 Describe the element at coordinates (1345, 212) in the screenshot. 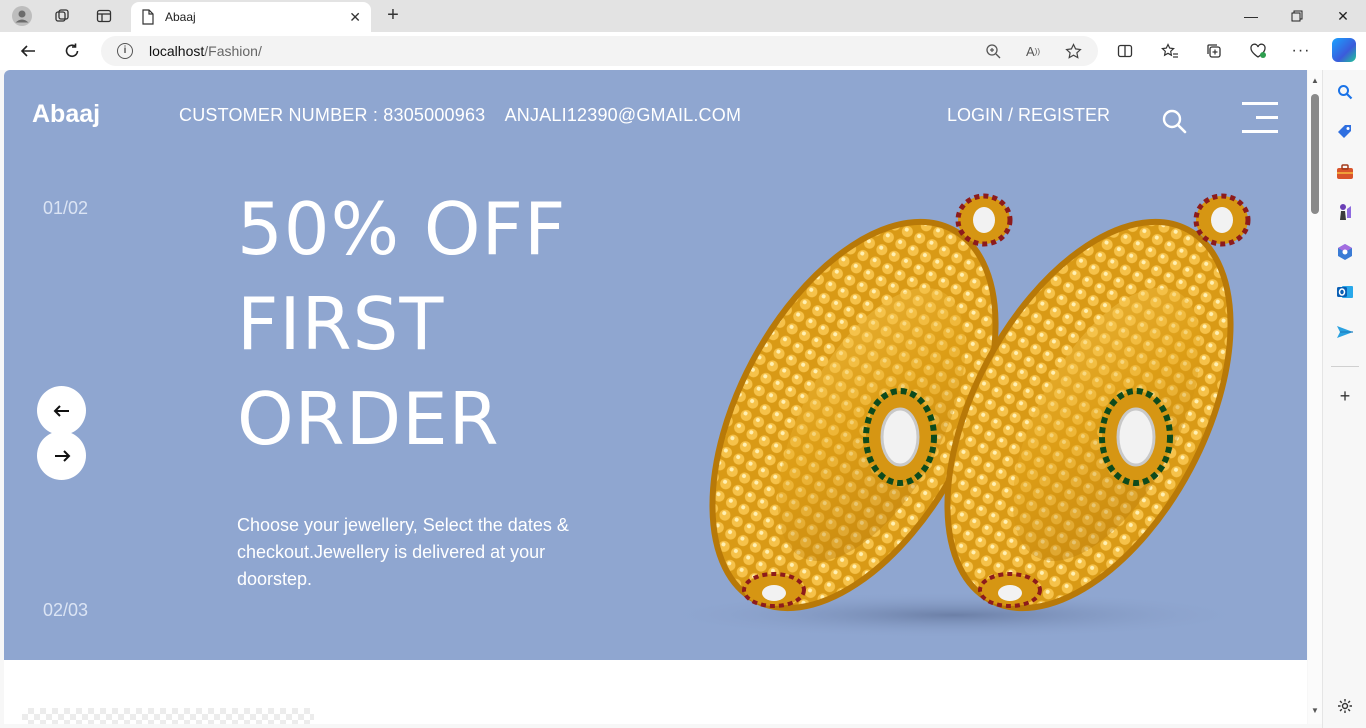

I see `games-chess-icon` at that location.